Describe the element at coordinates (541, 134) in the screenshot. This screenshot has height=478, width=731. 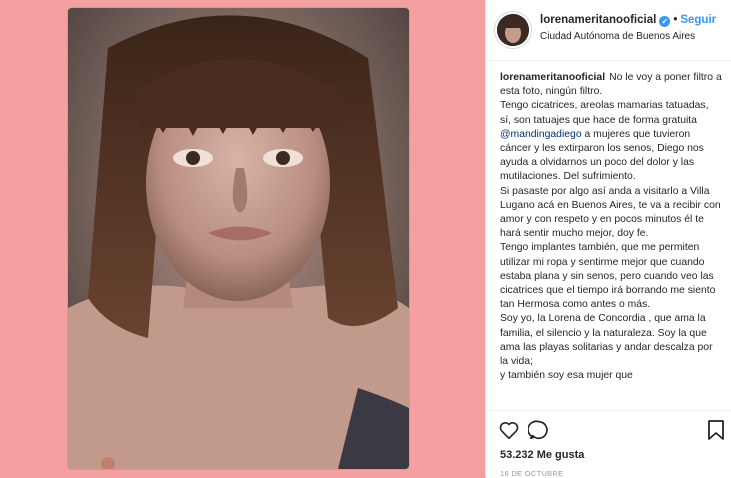
I see `caption-mention: @mandingadiego` at that location.